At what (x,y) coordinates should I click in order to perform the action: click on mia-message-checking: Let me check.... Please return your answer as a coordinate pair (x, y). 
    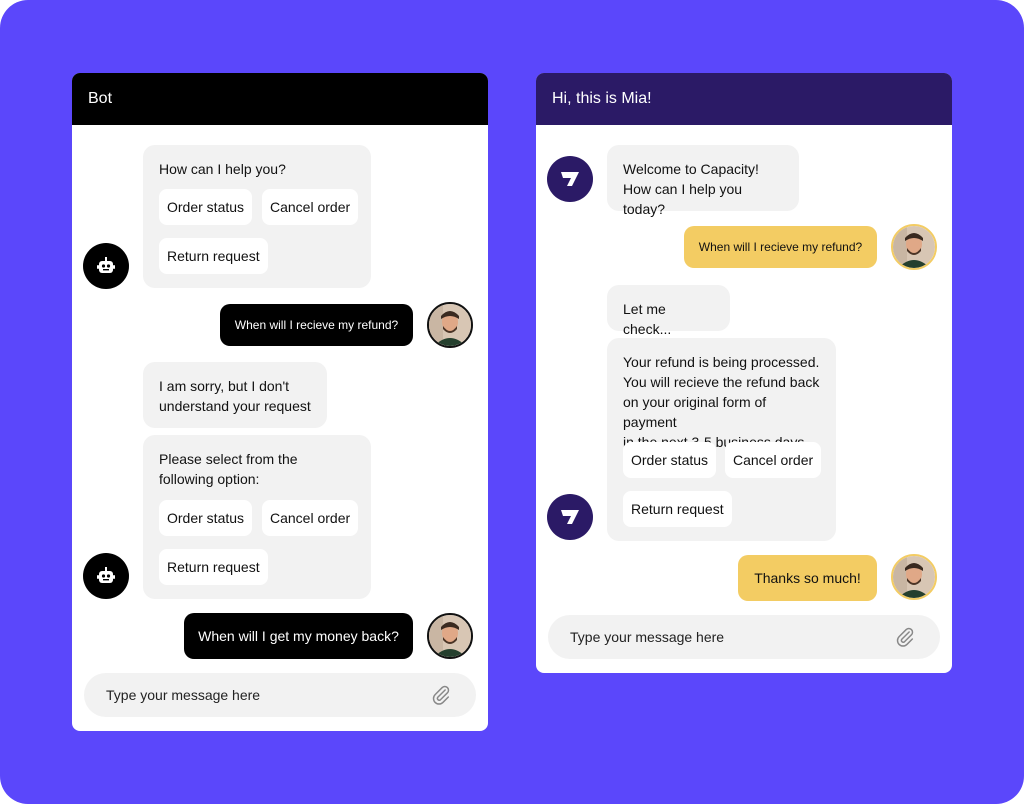
    Looking at the image, I should click on (668, 311).